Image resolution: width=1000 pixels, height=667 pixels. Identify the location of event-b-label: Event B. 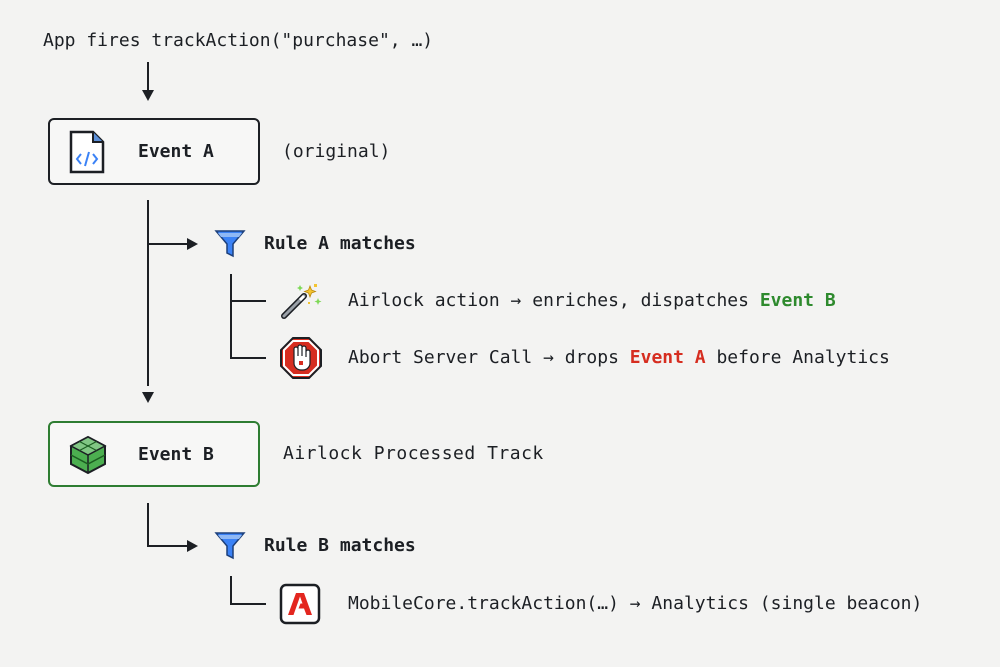
(176, 454).